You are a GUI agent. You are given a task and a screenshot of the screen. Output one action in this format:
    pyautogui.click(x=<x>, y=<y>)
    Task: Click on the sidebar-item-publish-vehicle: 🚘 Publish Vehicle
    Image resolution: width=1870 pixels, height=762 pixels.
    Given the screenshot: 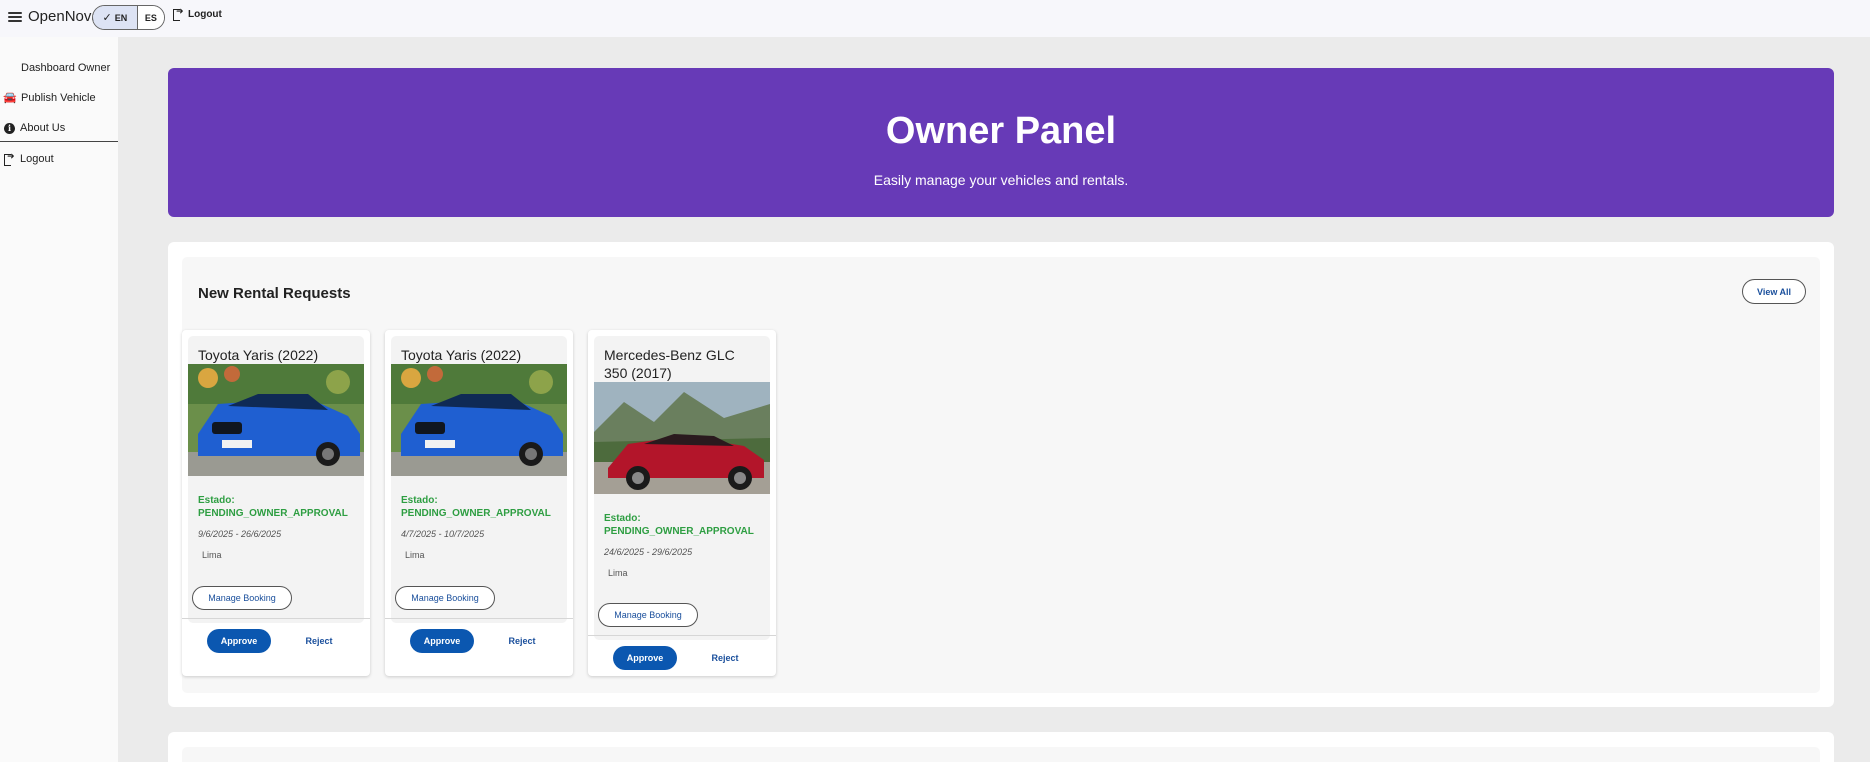 What is the action you would take?
    pyautogui.click(x=49, y=97)
    